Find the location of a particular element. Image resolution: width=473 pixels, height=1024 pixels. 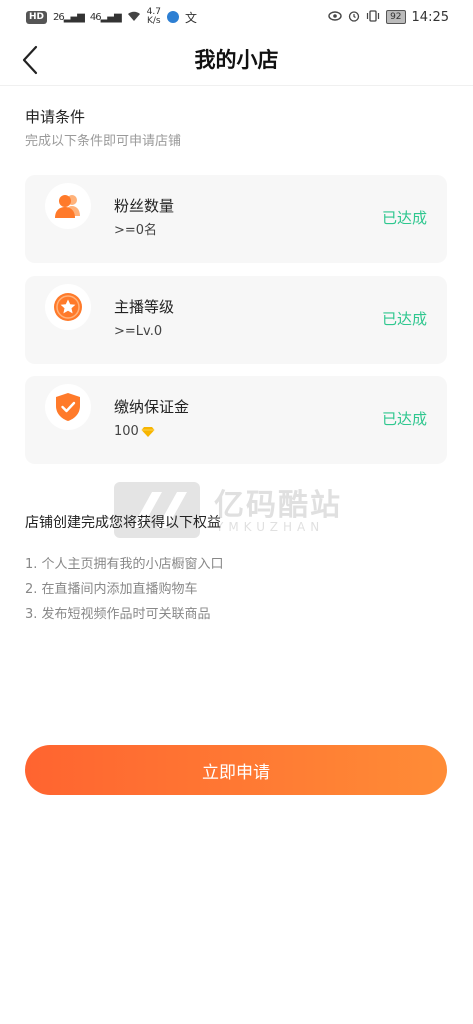

condition-requirement: >=0名 is located at coordinates (135, 231).